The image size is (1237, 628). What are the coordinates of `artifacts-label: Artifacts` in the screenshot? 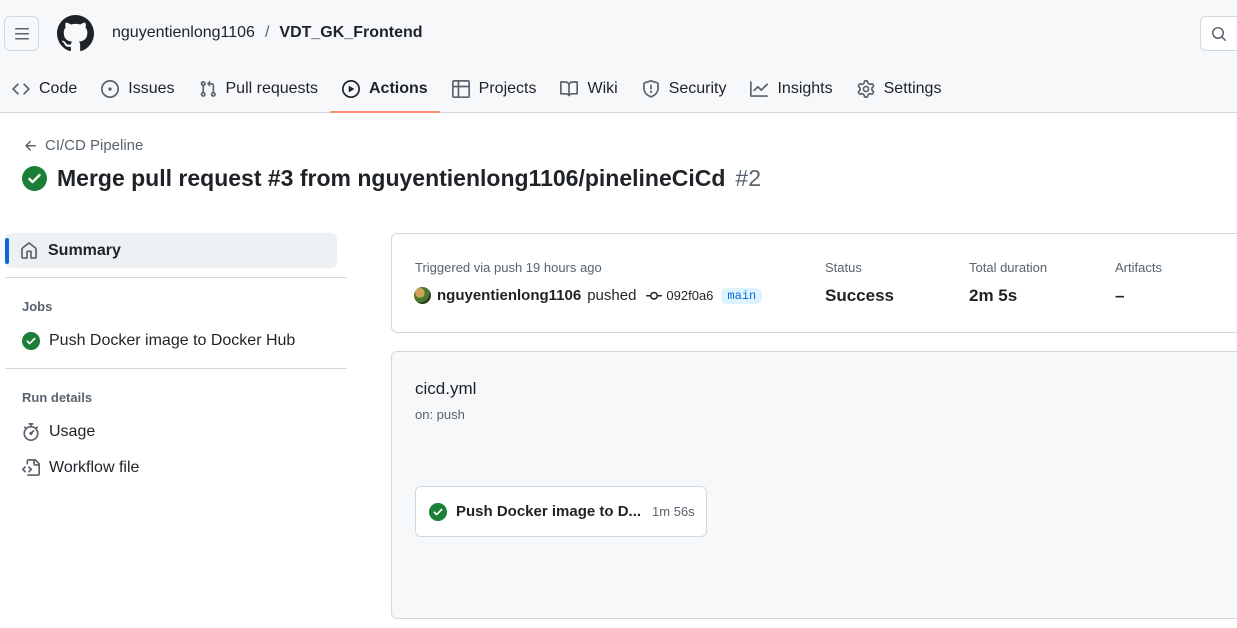 It's located at (1138, 267).